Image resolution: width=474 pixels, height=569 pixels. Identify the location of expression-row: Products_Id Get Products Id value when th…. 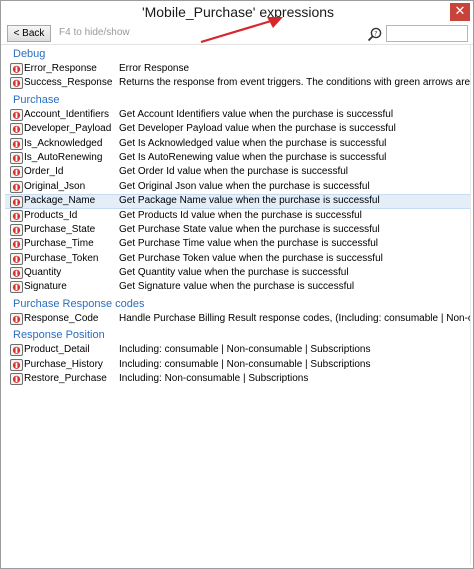
(237, 216).